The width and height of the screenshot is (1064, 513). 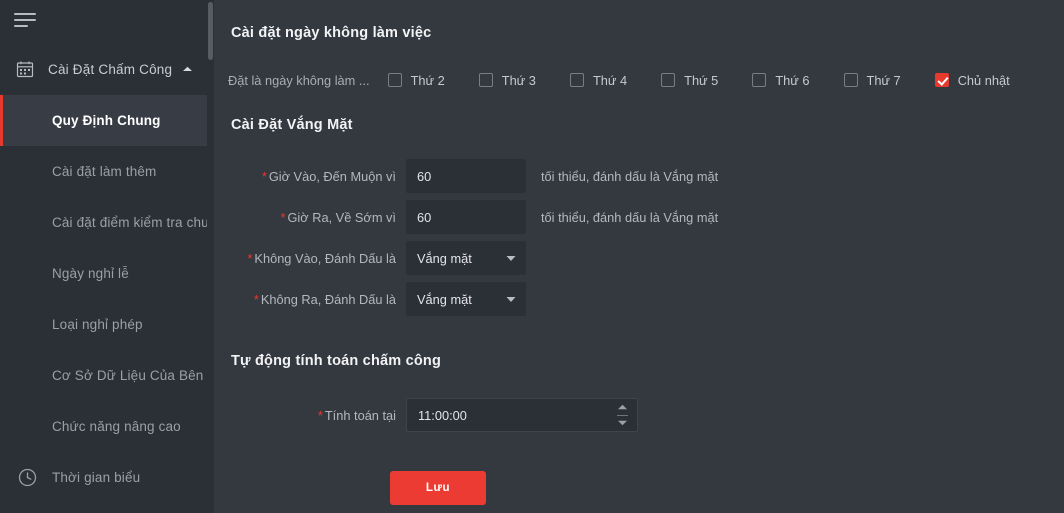 I want to click on form-row-auto-calc-time: * Tính toán tại, so click(x=426, y=415).